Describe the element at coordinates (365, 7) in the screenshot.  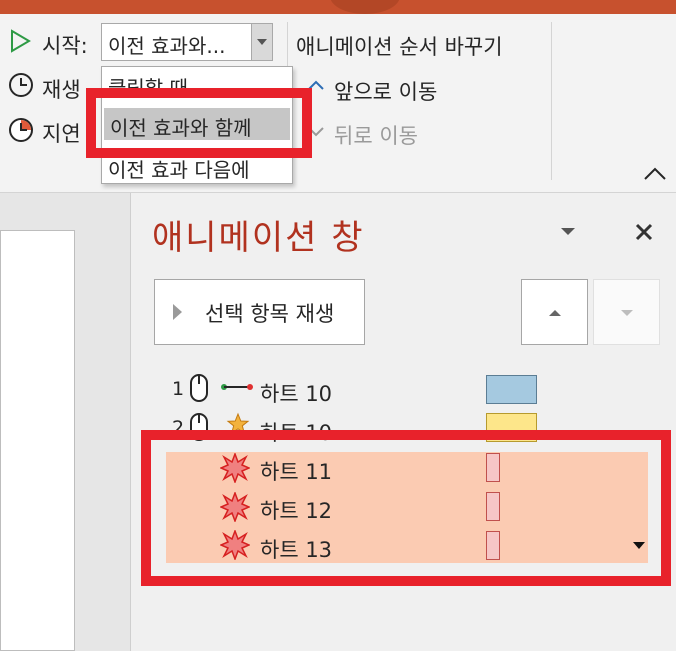
I see `title-bar-decoration` at that location.